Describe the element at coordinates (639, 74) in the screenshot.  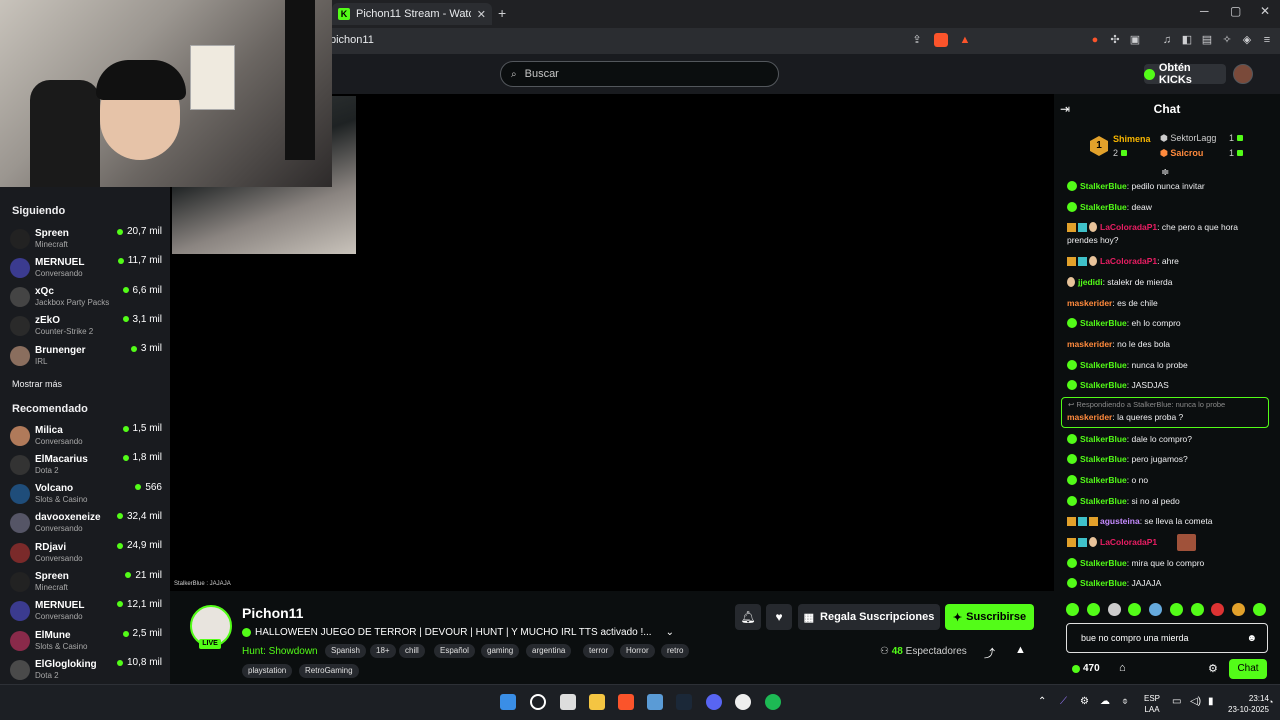
I see `search-input: ⌕ Buscar` at that location.